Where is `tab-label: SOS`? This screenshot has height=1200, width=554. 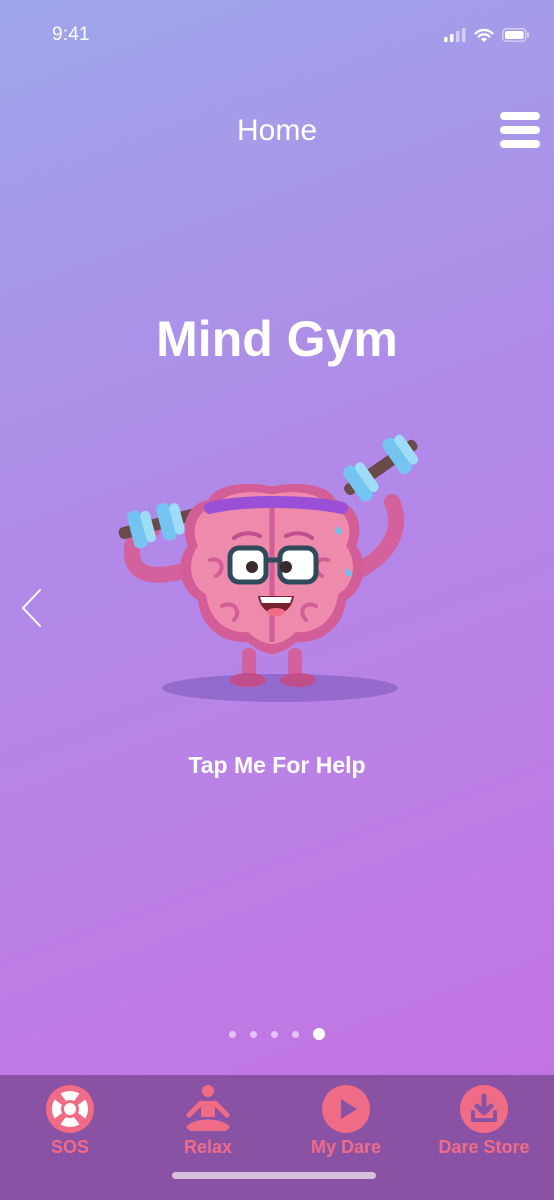
tab-label: SOS is located at coordinates (69, 1147).